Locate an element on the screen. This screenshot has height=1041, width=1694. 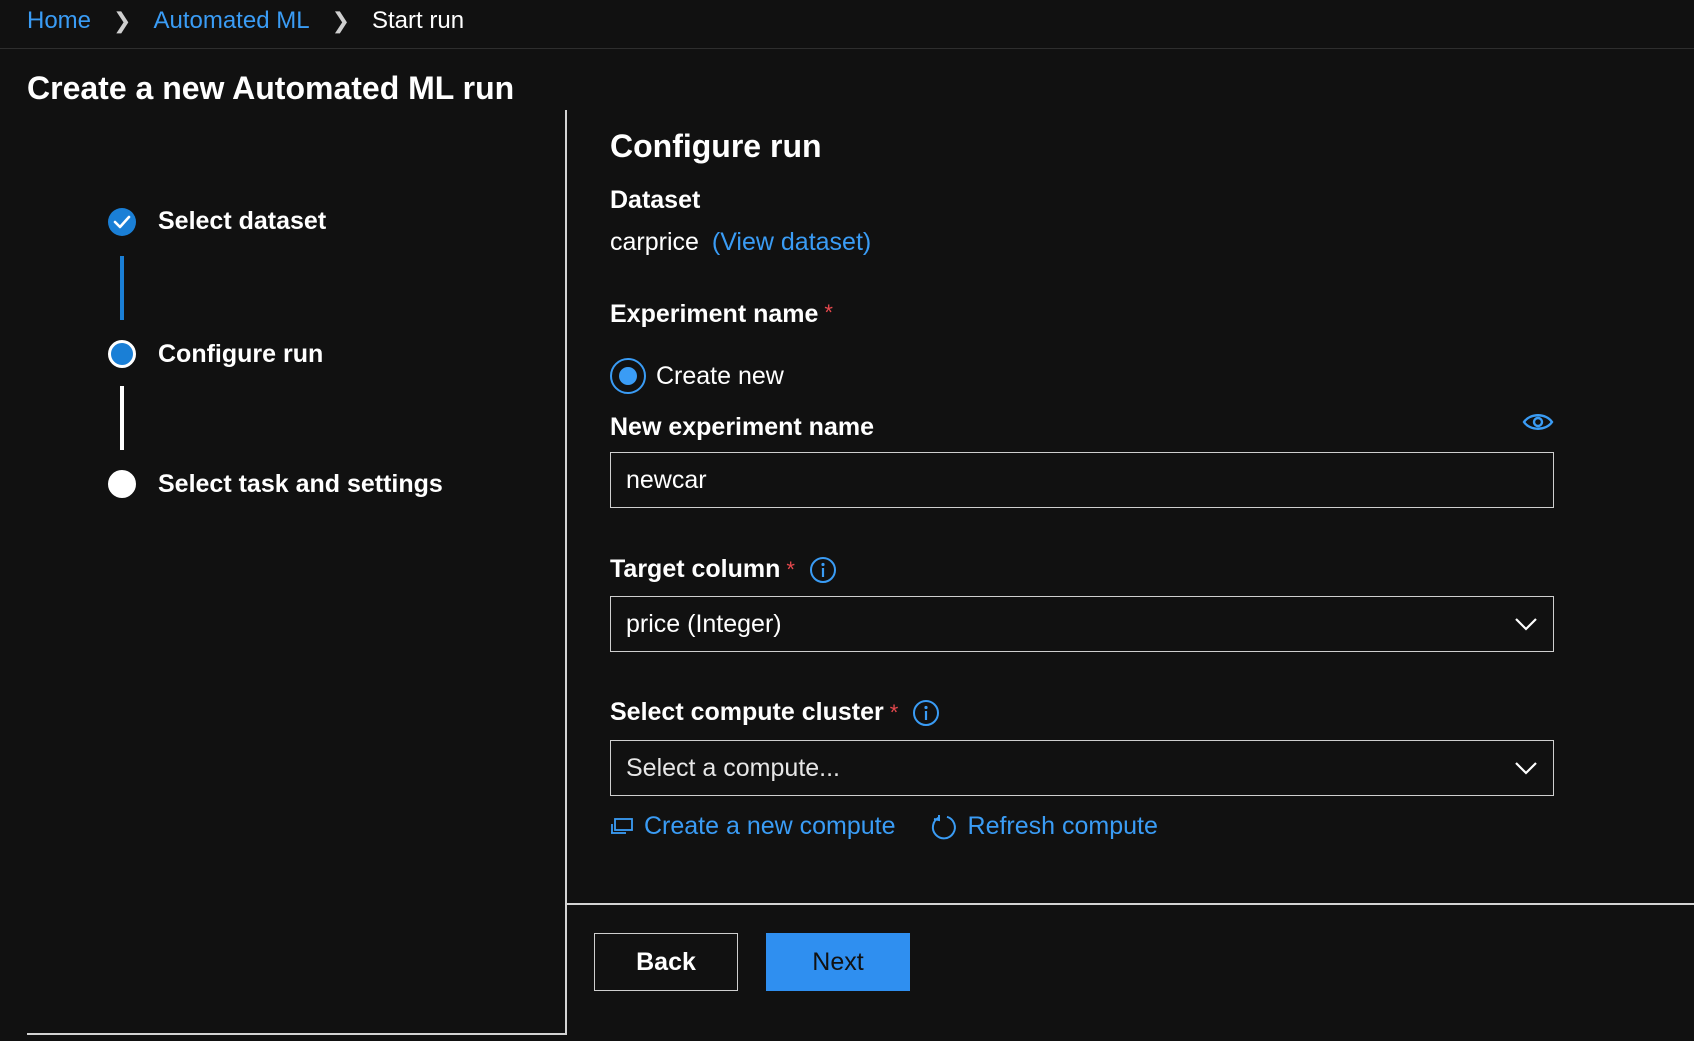
compute-cluster-label-text: Select compute cluster is located at coordinates (747, 712).